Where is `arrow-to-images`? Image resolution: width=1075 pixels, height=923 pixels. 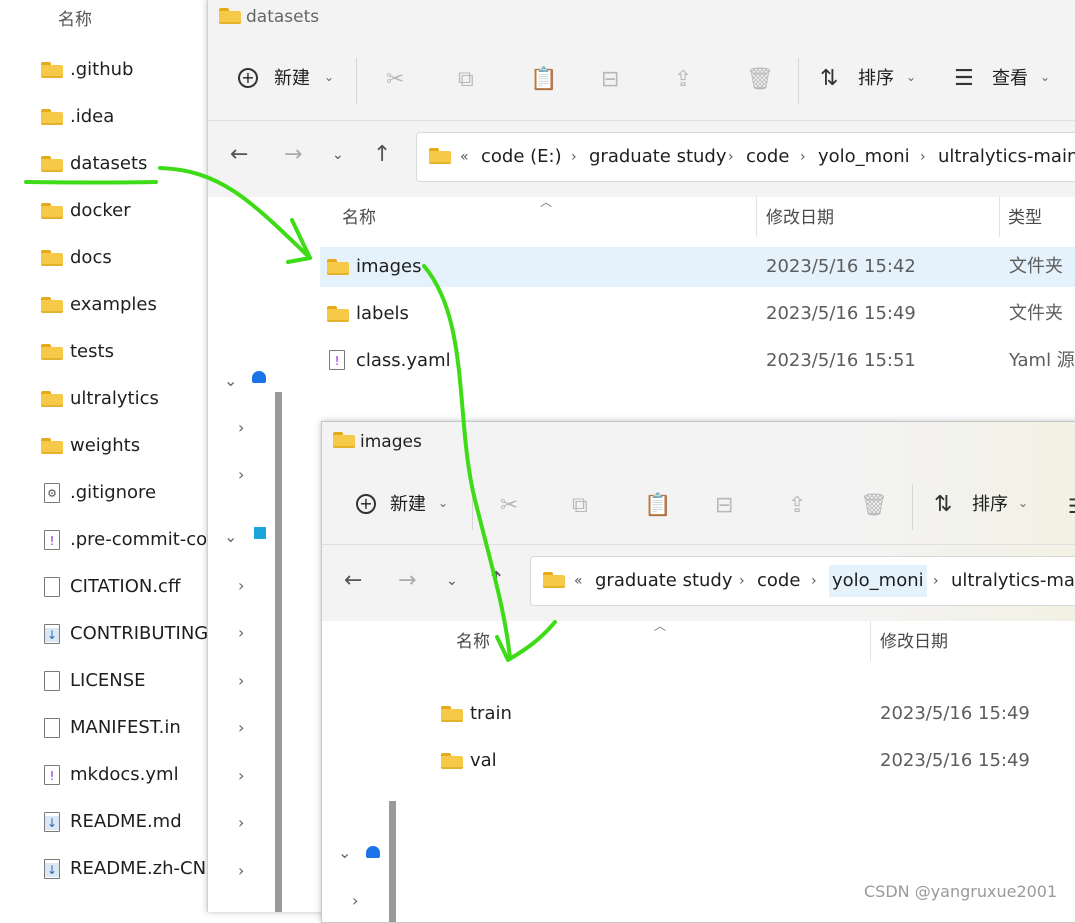
arrow-to-images is located at coordinates (235, 213).